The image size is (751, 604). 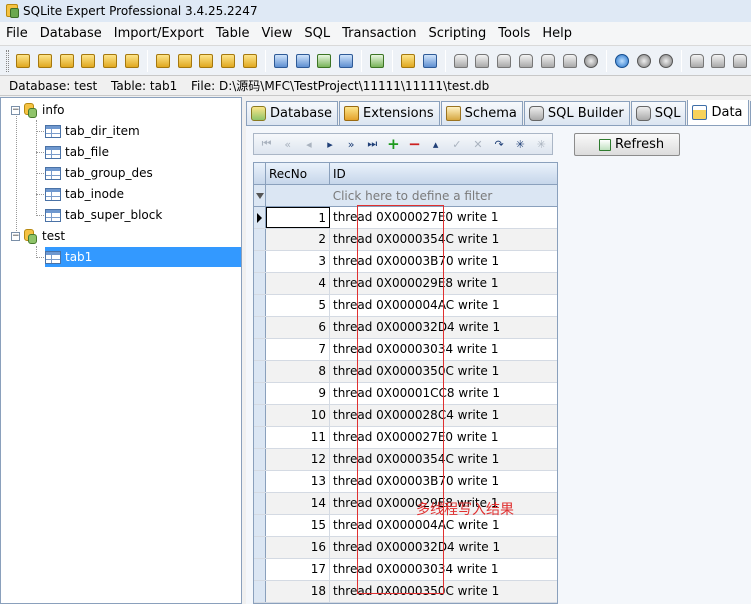 I want to click on detach-database-button, so click(x=110, y=61).